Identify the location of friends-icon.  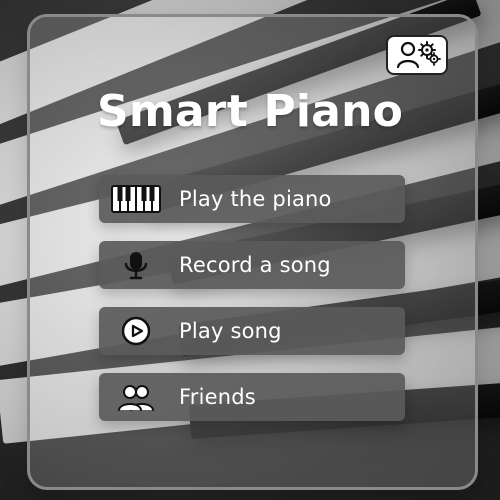
(137, 397).